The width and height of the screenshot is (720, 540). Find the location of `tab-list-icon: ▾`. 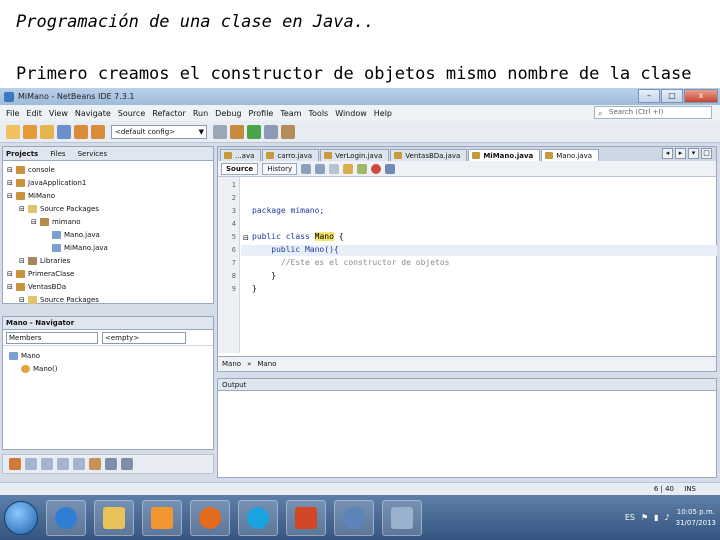

tab-list-icon: ▾ is located at coordinates (693, 153).